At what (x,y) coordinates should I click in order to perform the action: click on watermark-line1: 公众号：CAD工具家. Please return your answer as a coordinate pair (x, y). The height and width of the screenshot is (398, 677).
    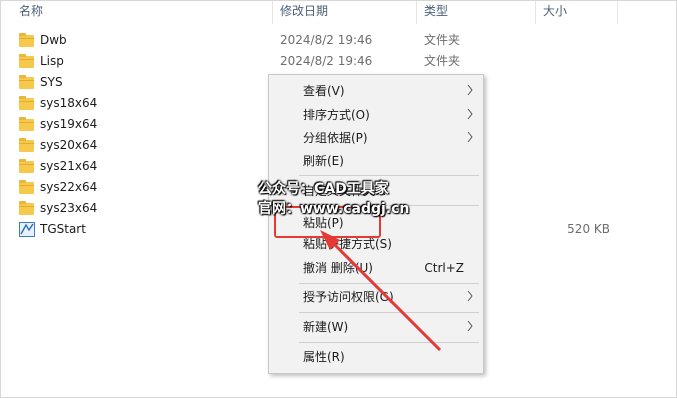
    Looking at the image, I should click on (323, 189).